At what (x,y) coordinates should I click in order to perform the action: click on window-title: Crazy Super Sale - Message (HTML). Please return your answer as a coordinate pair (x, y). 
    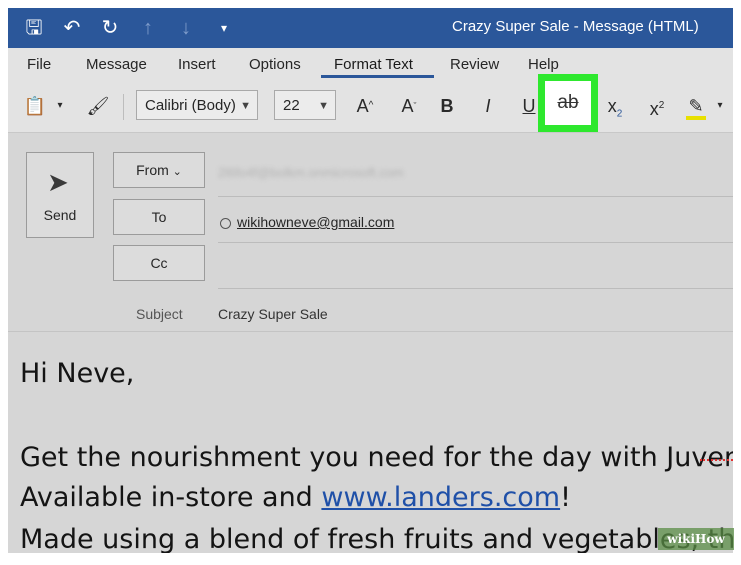
    Looking at the image, I should click on (575, 26).